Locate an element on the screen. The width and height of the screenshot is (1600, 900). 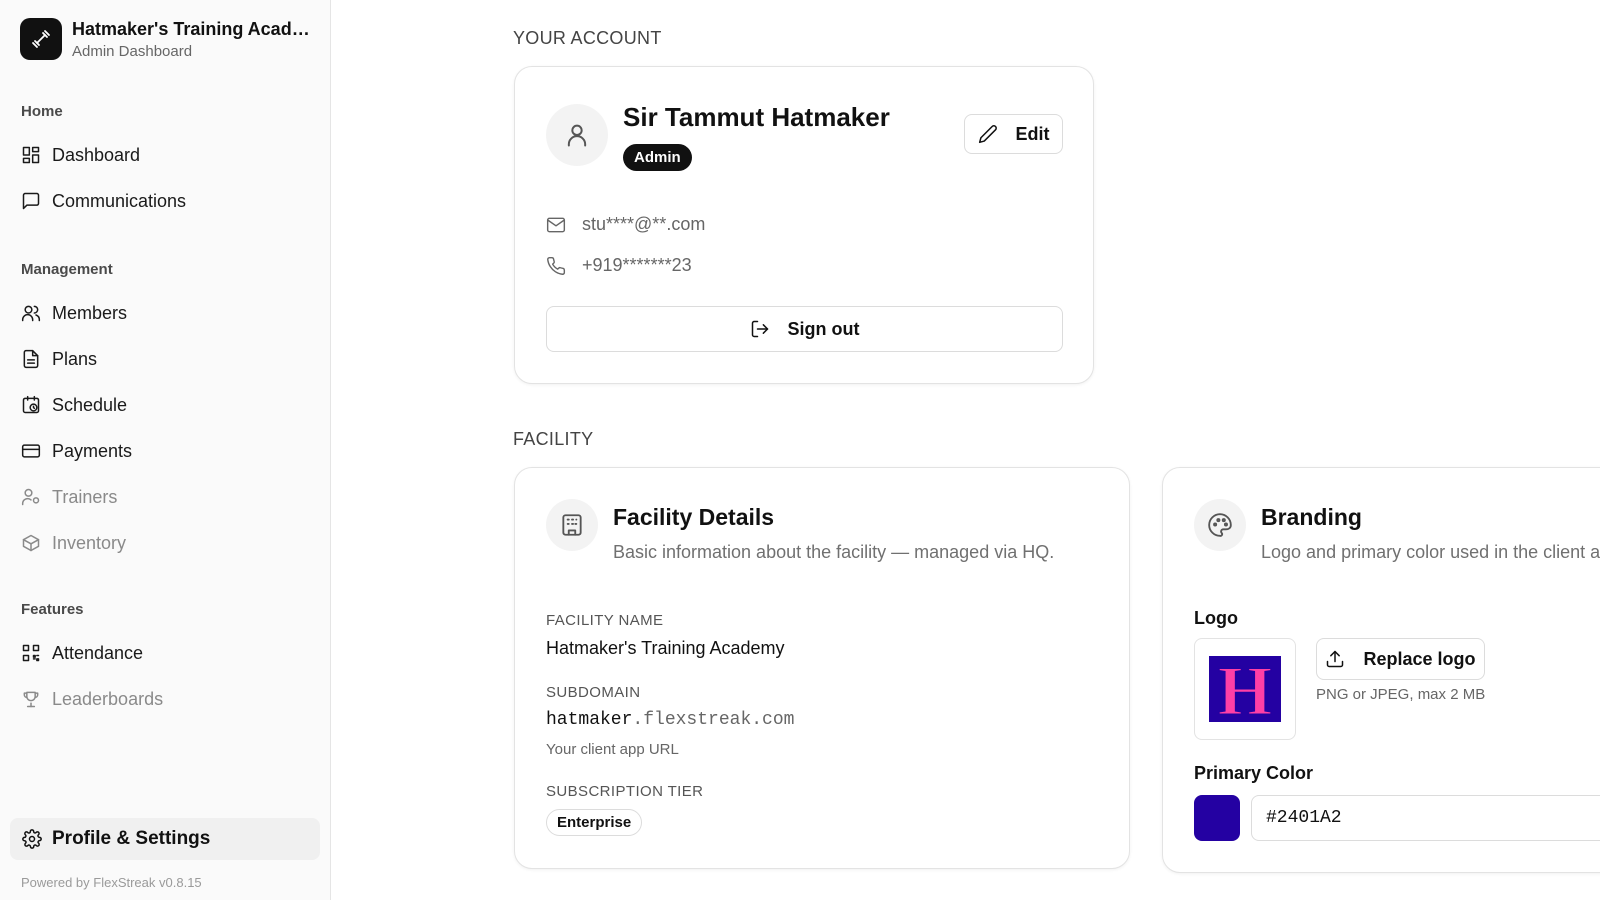
sidebar-item-profile-settings: Profile & Settings is located at coordinates (165, 839).